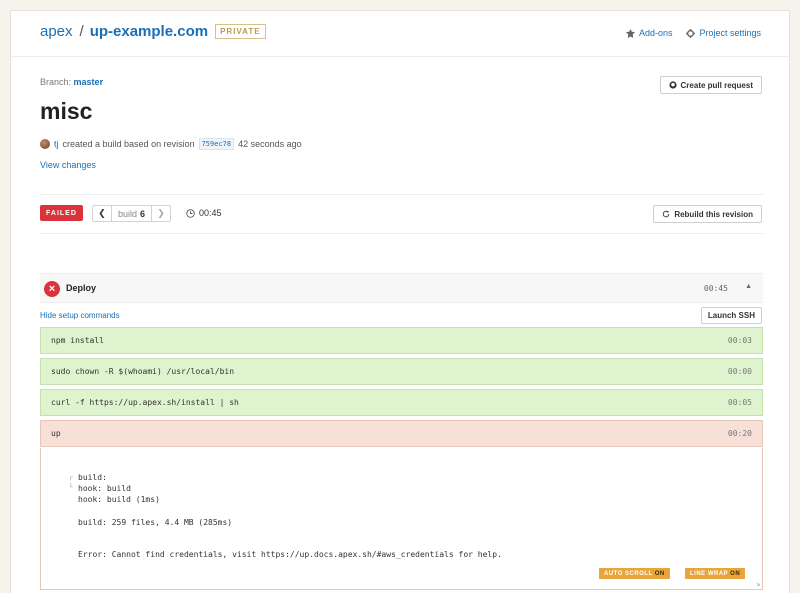  Describe the element at coordinates (401, 340) in the screenshot. I see `step-row: npm install 00:03` at that location.